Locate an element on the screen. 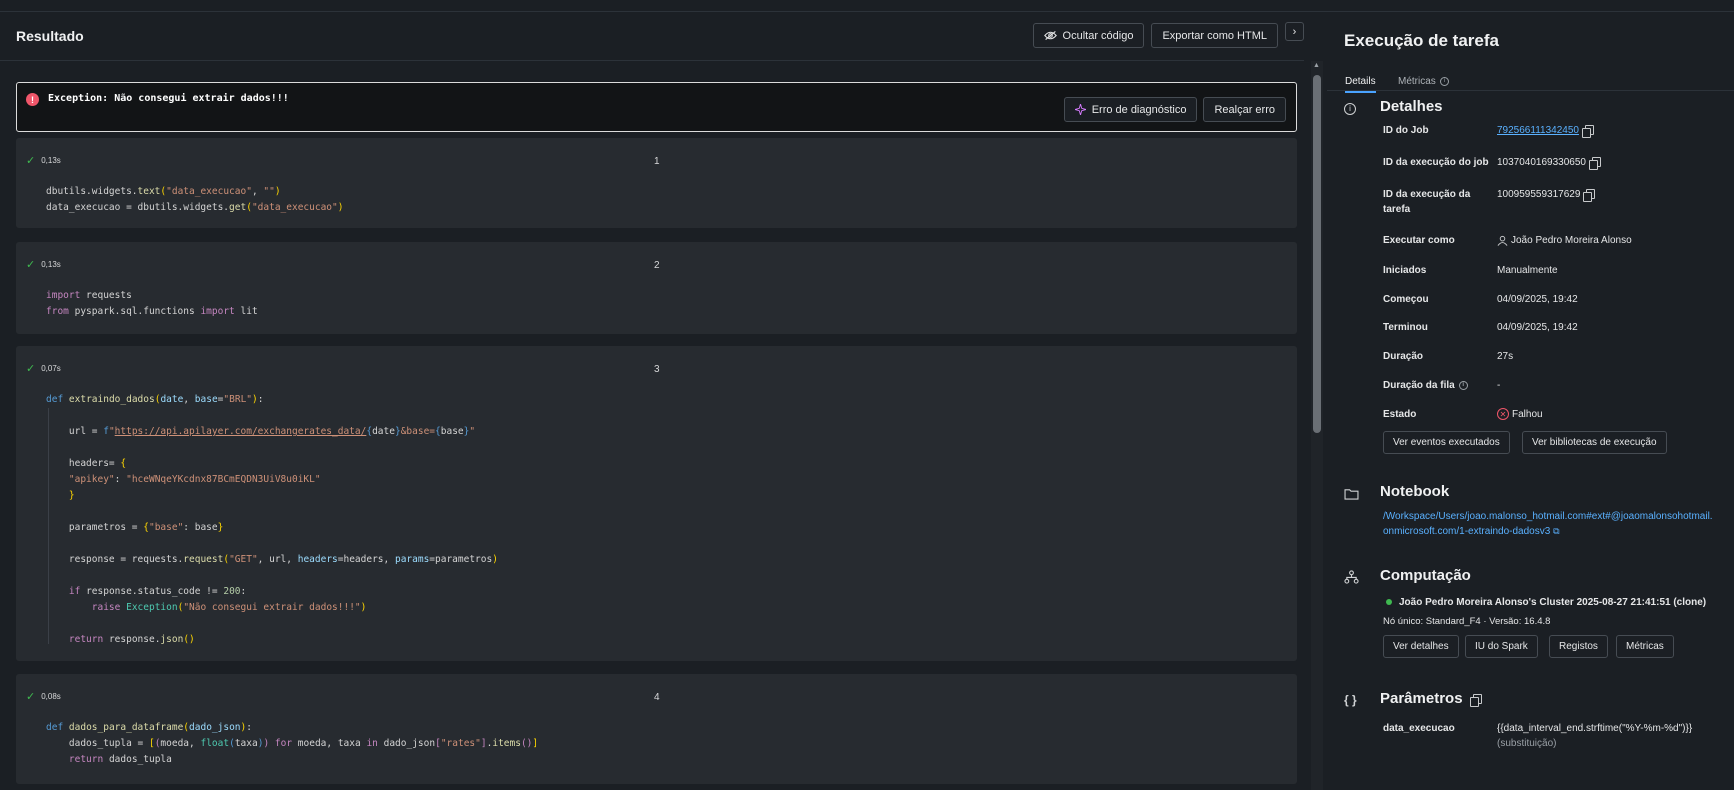 This screenshot has height=790, width=1734. task-run-label: ID da execução da tarefa is located at coordinates (1426, 202).